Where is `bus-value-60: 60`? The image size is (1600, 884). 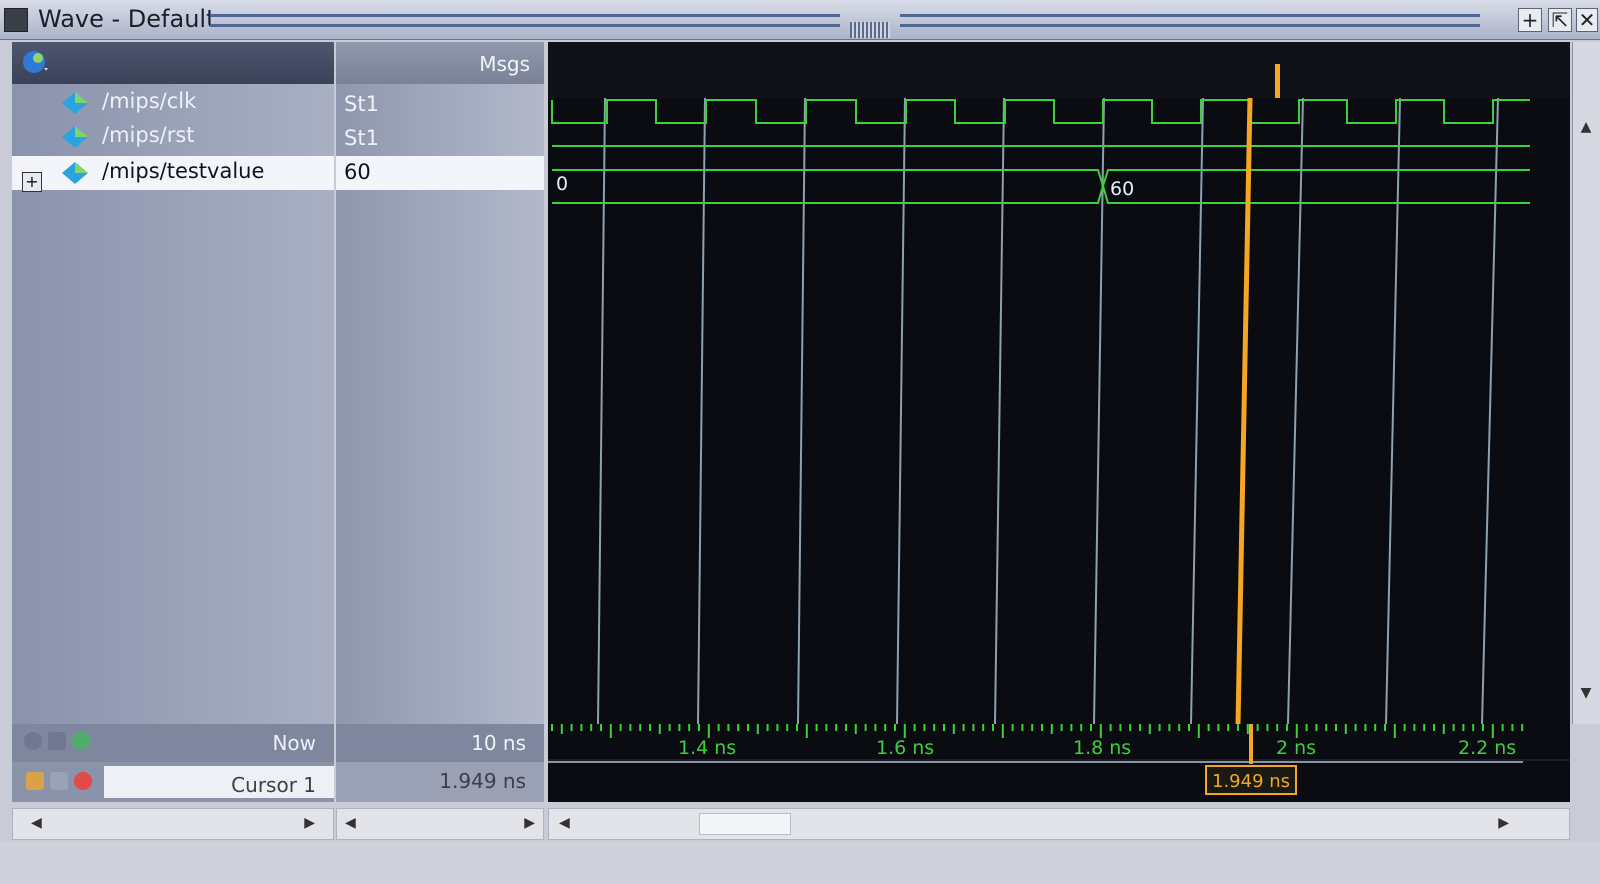
bus-value-60: 60 is located at coordinates (1122, 189).